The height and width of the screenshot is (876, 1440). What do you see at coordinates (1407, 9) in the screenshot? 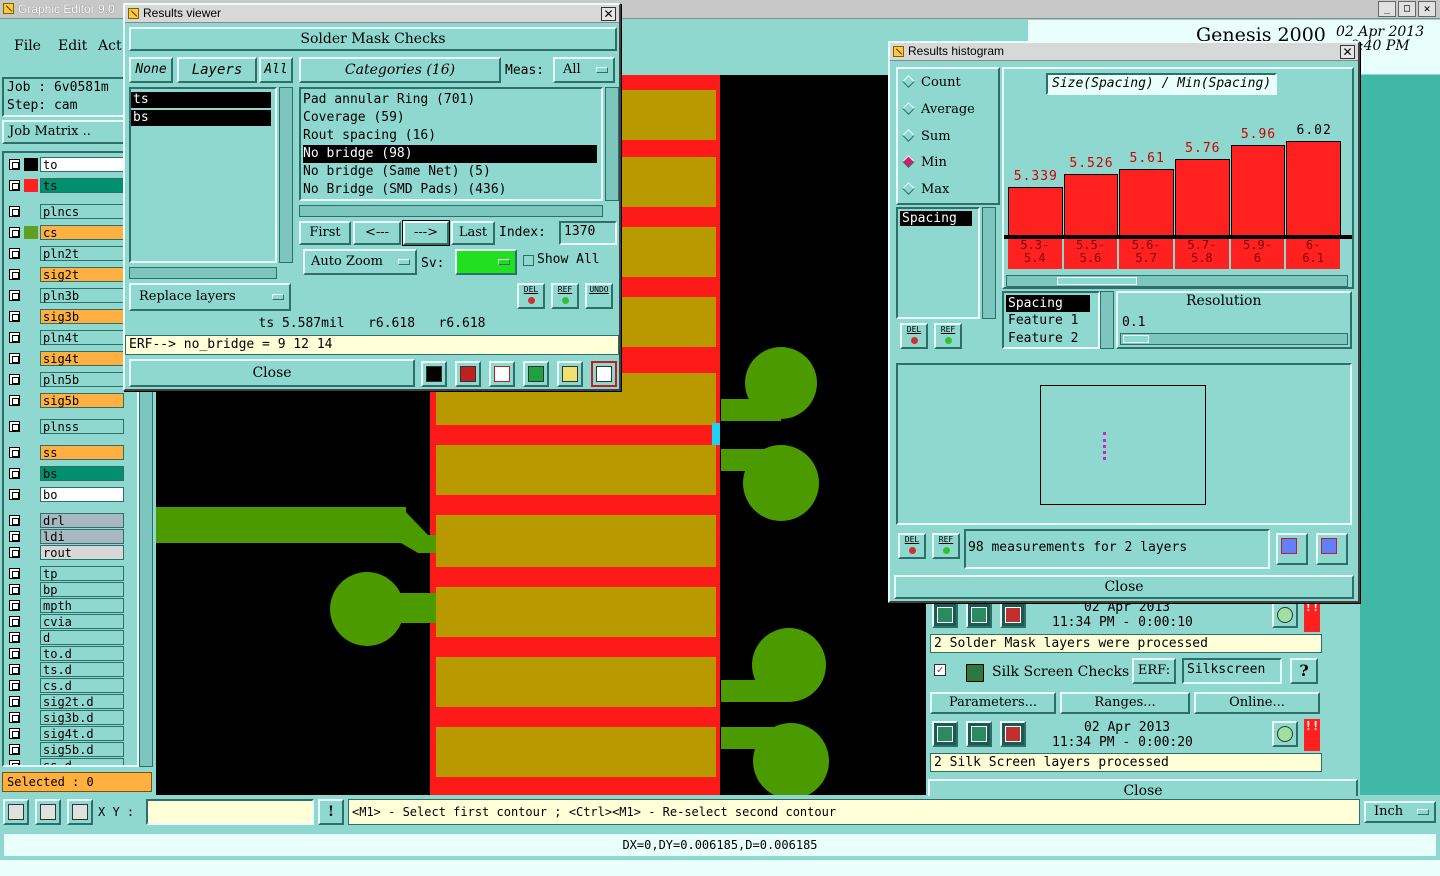
I see `maximize-button: □` at bounding box center [1407, 9].